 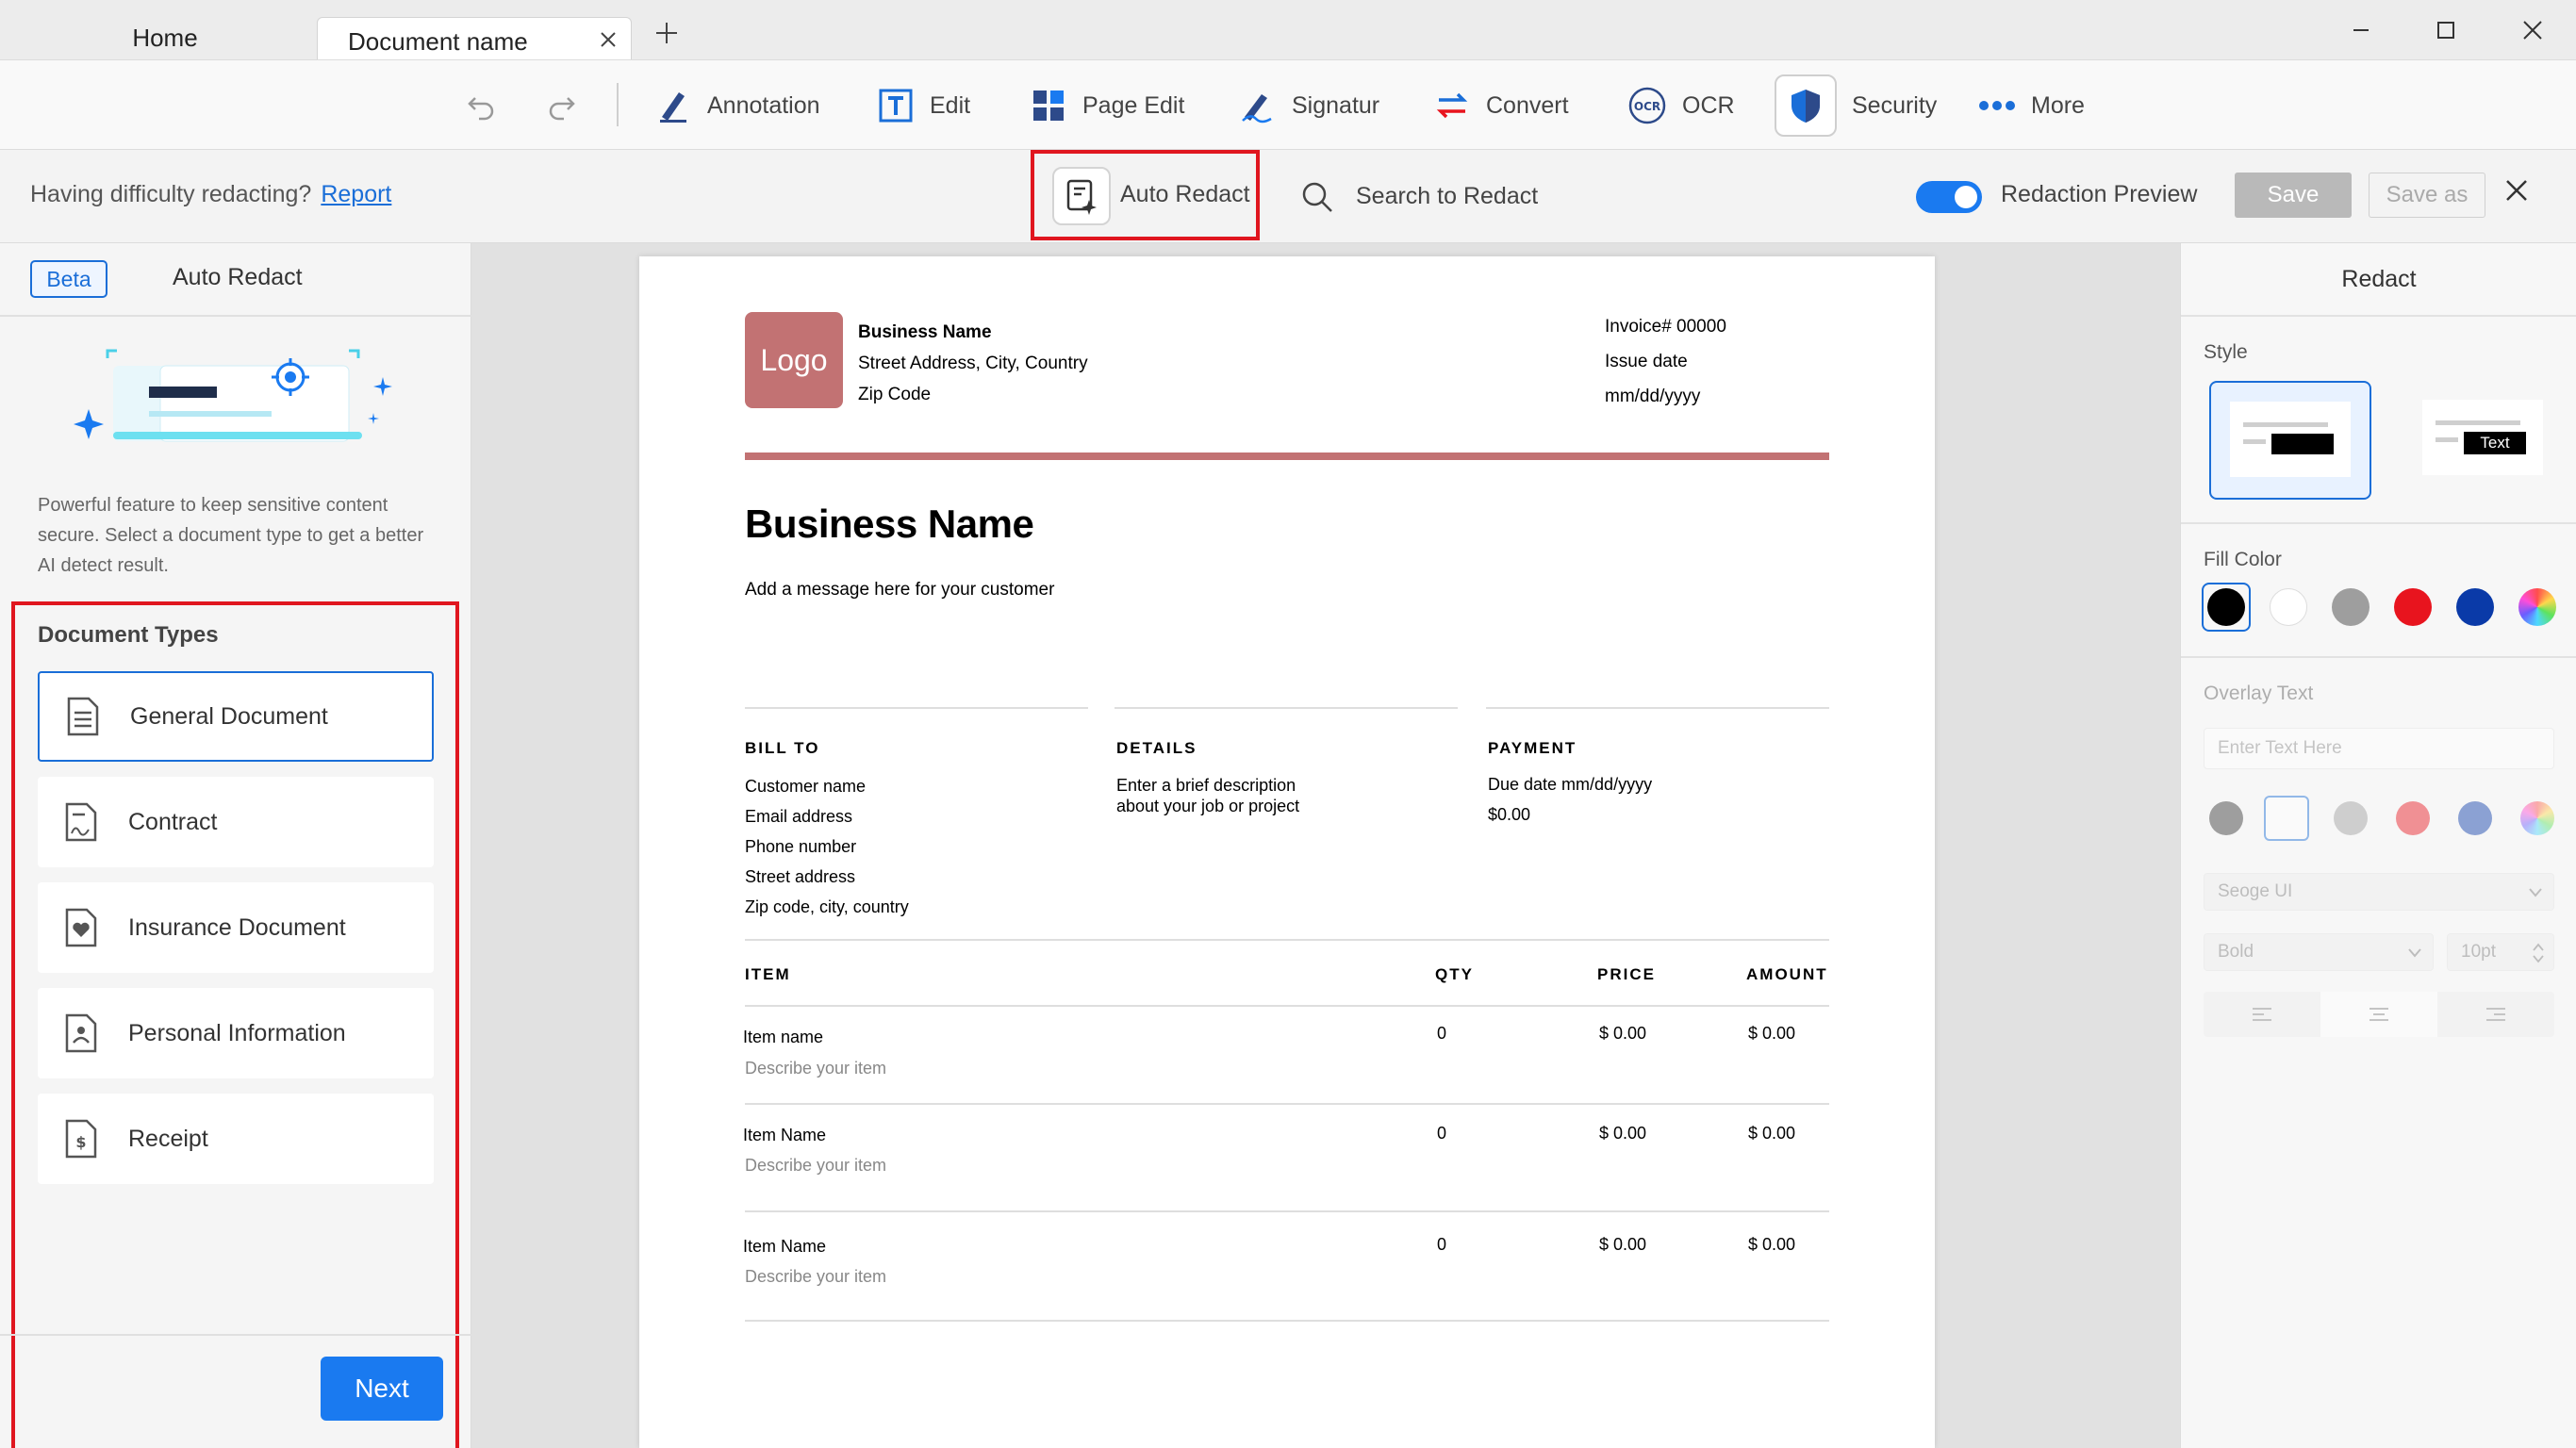 What do you see at coordinates (2446, 30) in the screenshot?
I see `maximize-icon` at bounding box center [2446, 30].